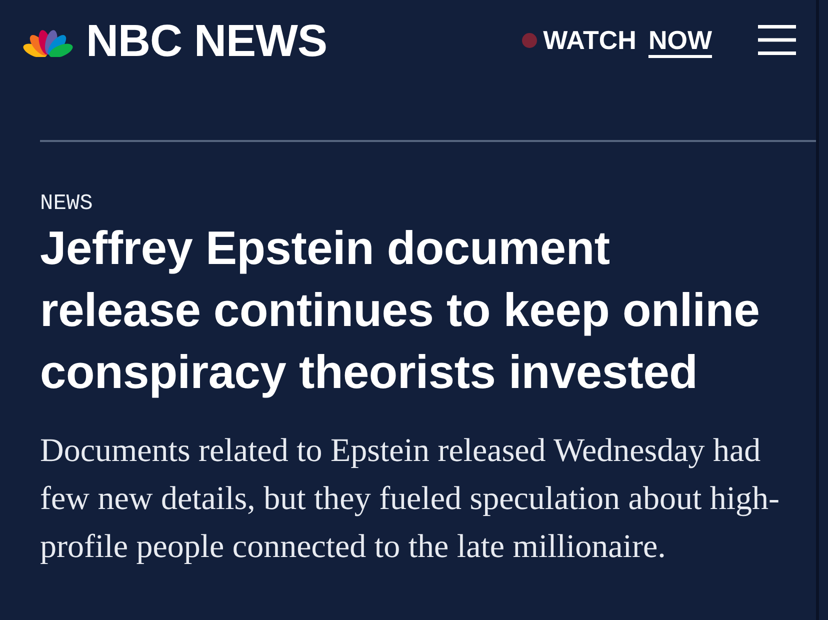 The width and height of the screenshot is (828, 620). I want to click on menu-button, so click(777, 40).